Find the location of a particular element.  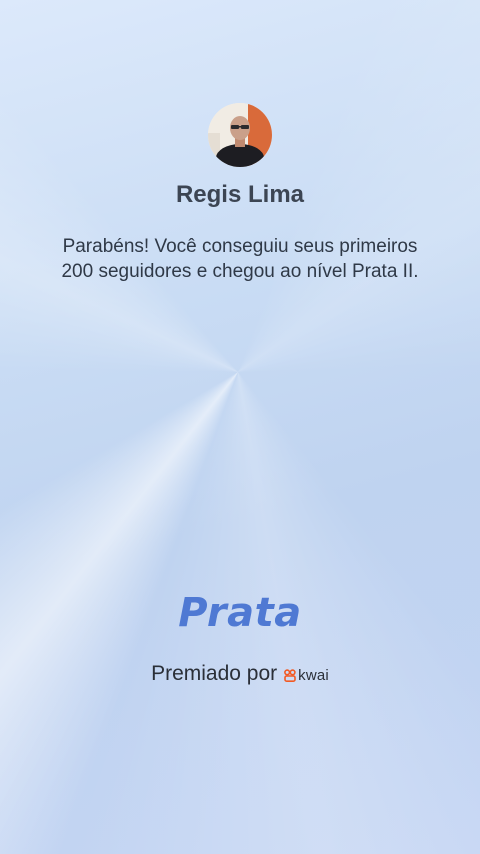

awarded-by-label: Premiado por is located at coordinates (214, 673).